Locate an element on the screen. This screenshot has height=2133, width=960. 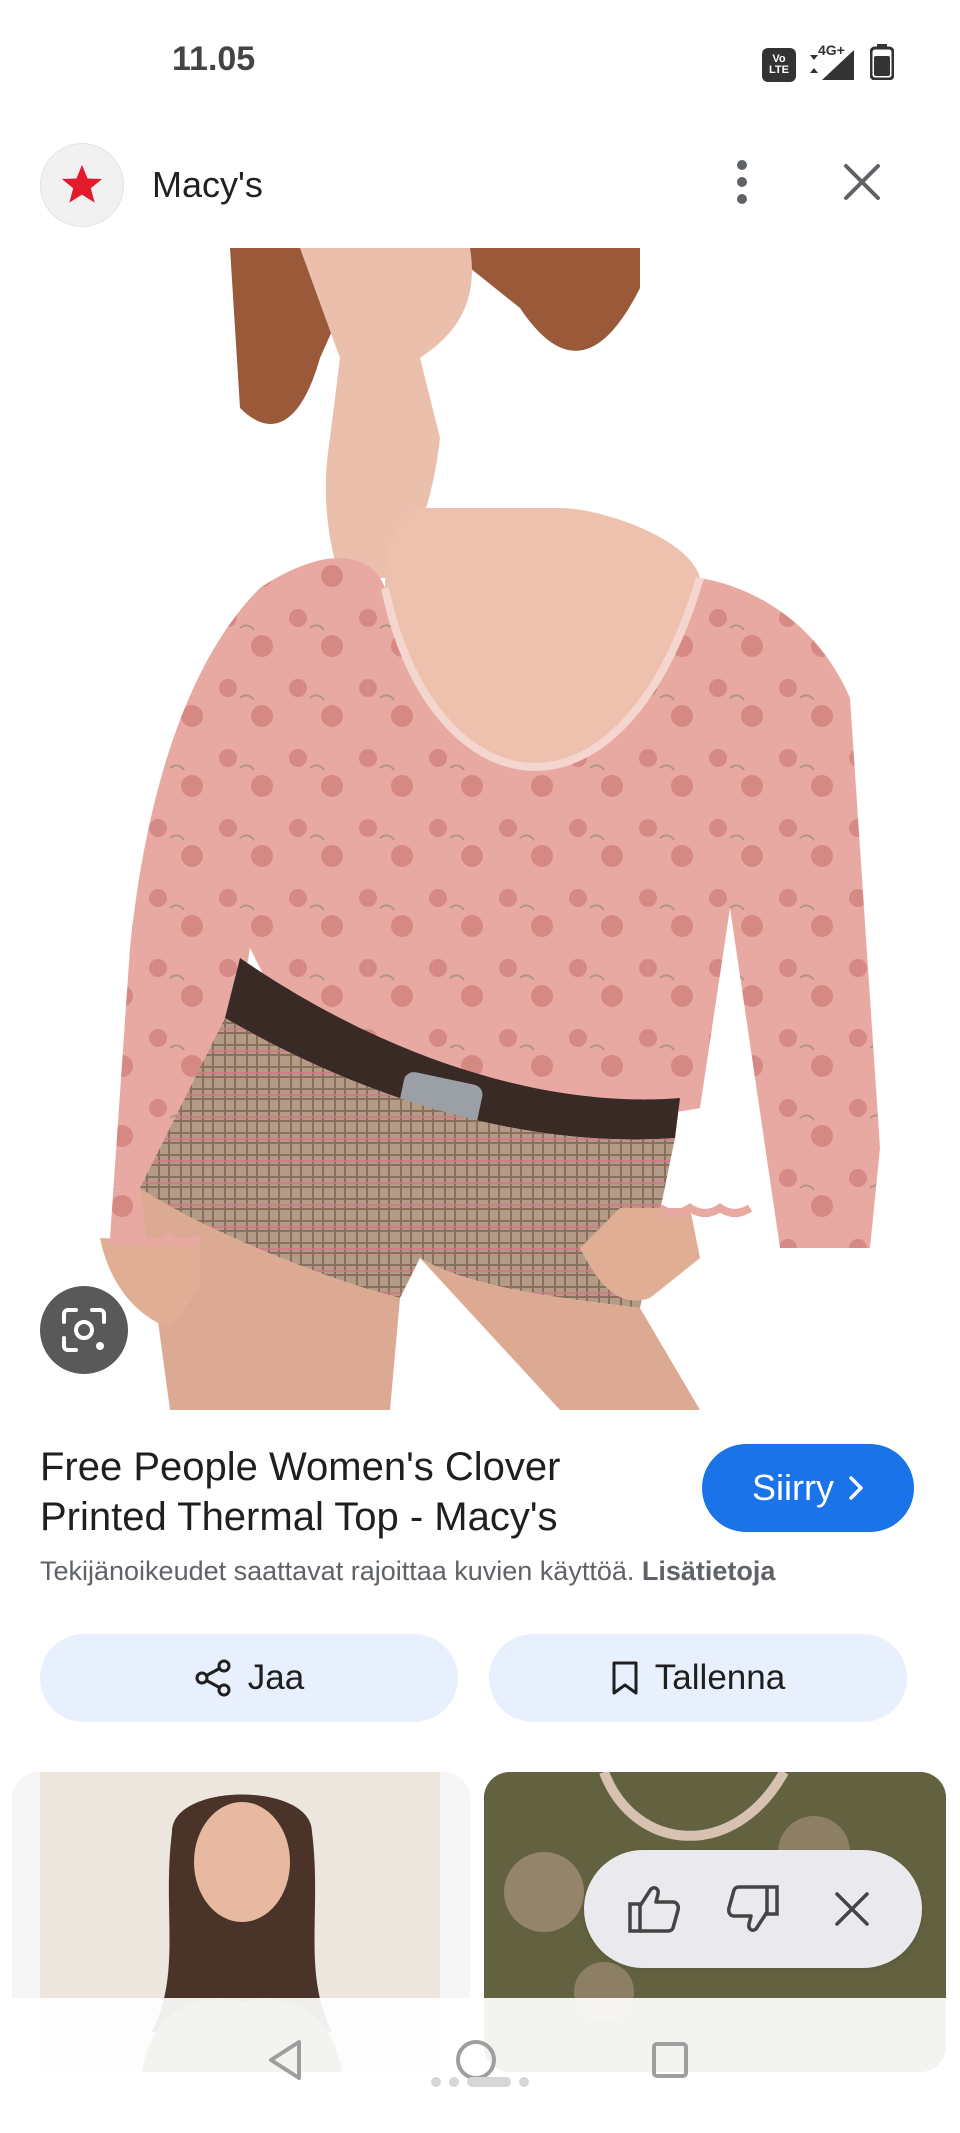
signal-icon: 4G+ is located at coordinates (833, 62).